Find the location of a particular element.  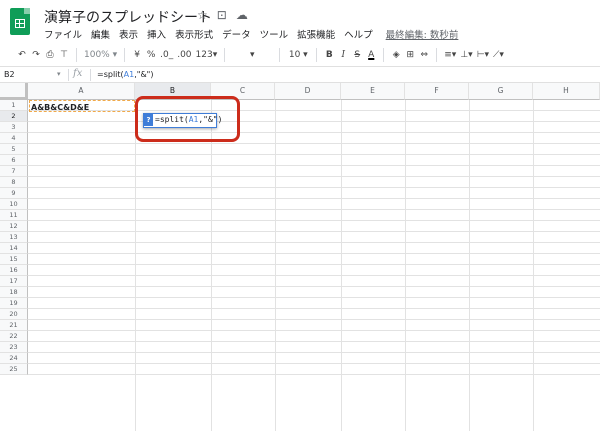

move-to-folder-icon: ⊡ is located at coordinates (222, 15).